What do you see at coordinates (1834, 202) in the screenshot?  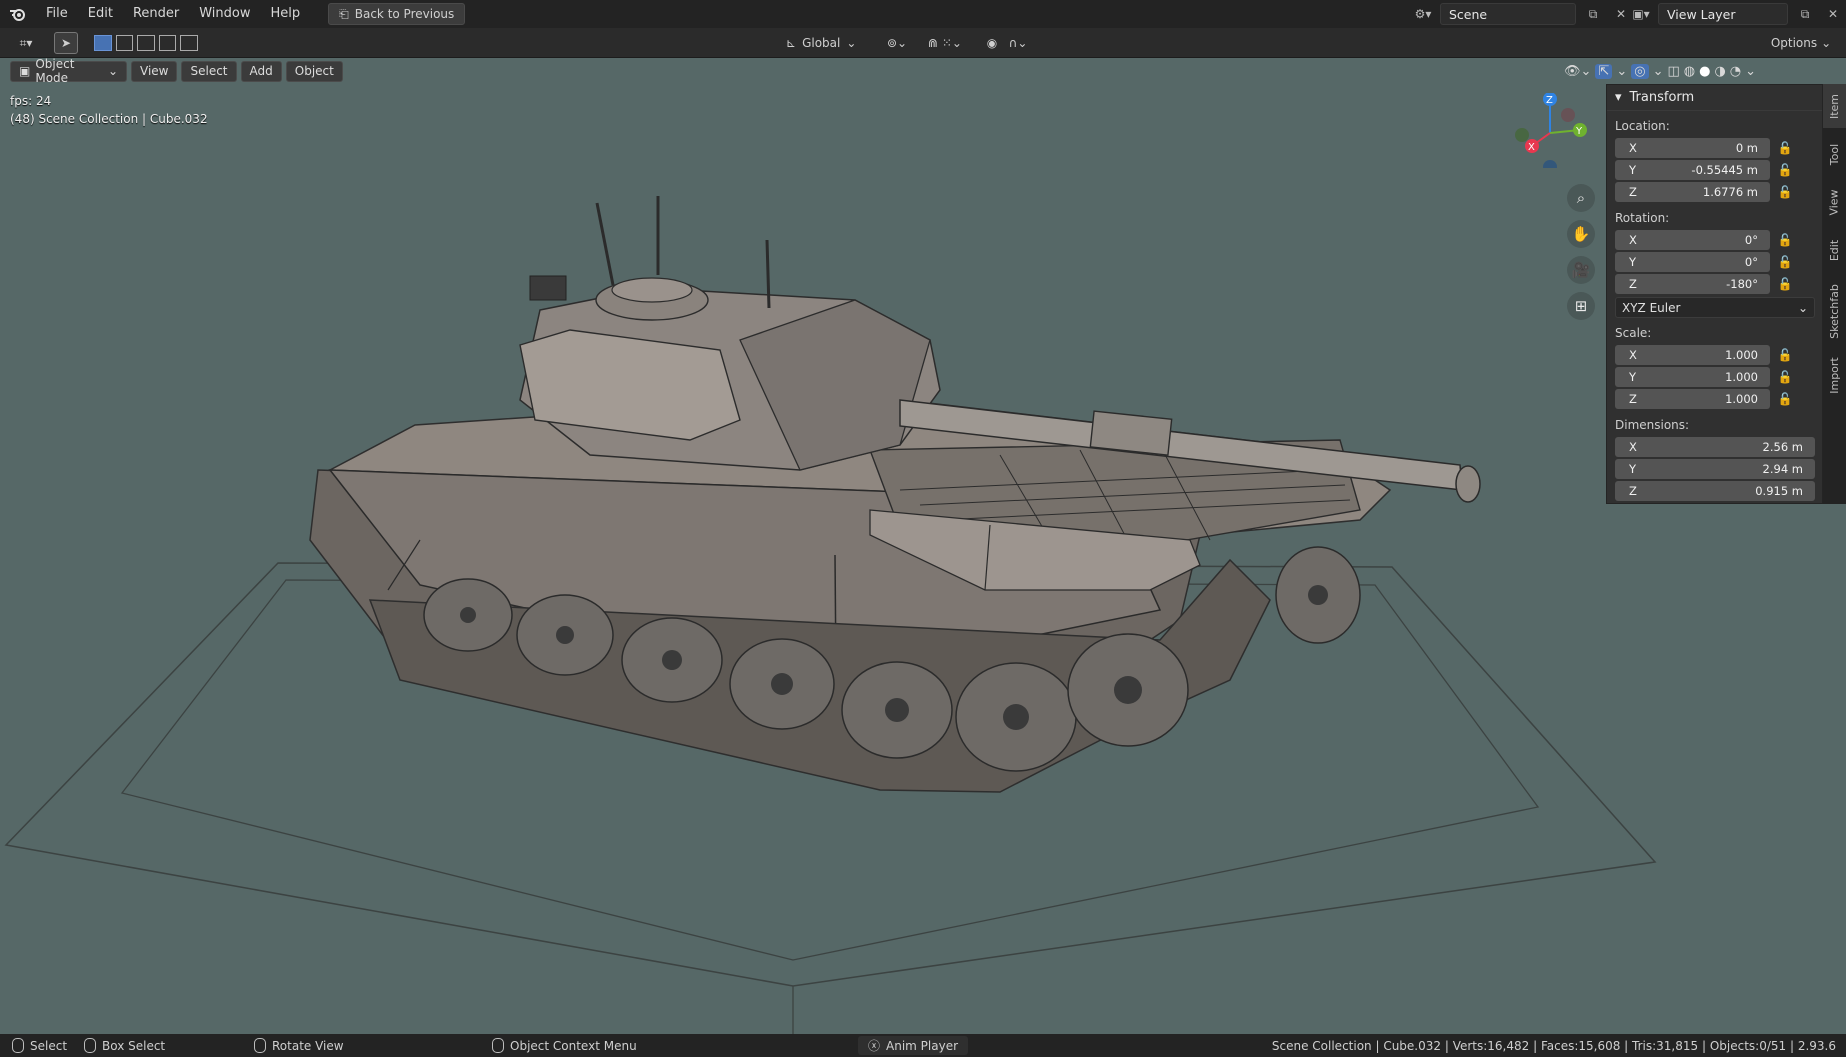 I see `tab-view: View` at bounding box center [1834, 202].